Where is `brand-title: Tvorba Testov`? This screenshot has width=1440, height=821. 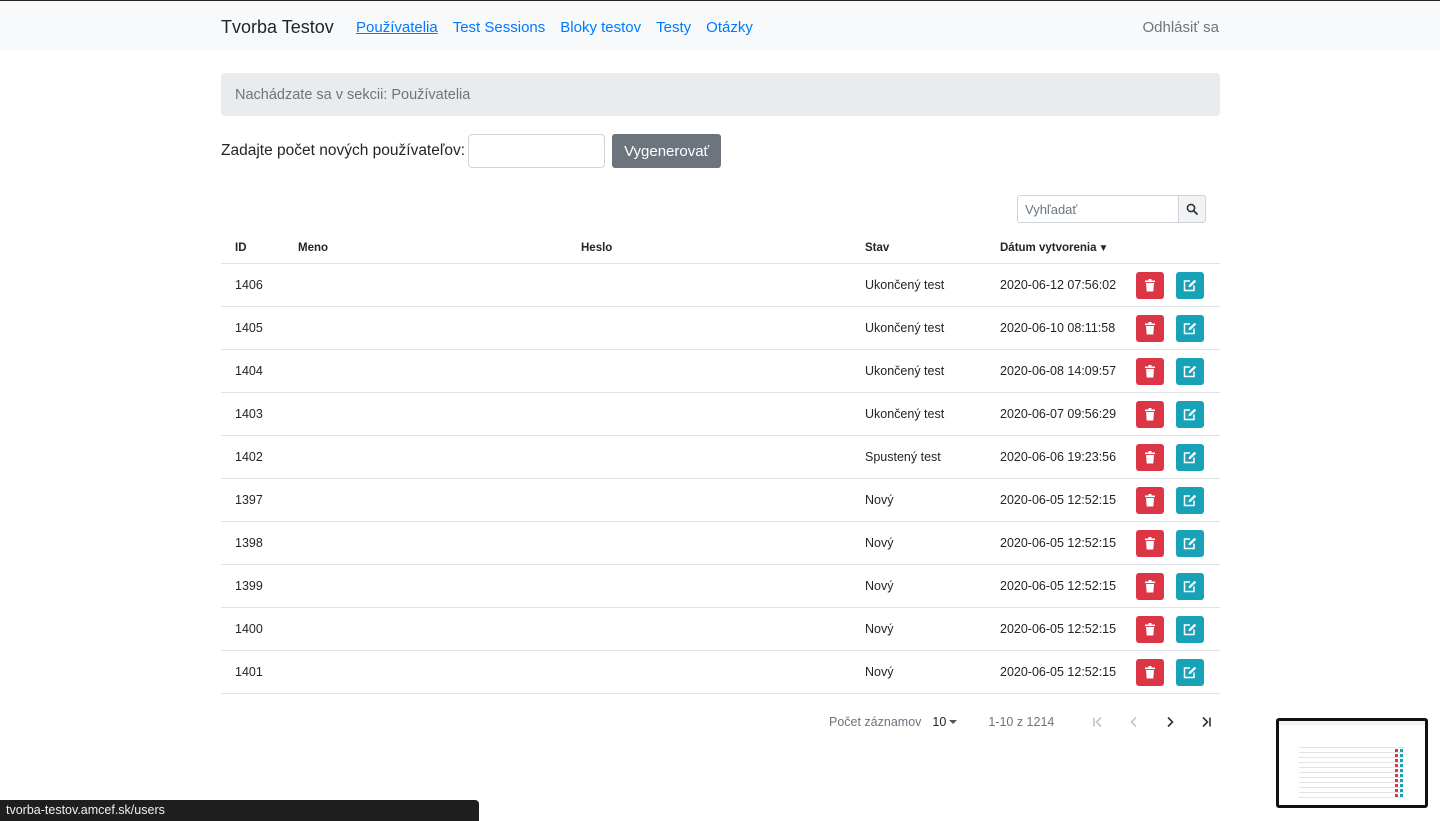 brand-title: Tvorba Testov is located at coordinates (277, 27).